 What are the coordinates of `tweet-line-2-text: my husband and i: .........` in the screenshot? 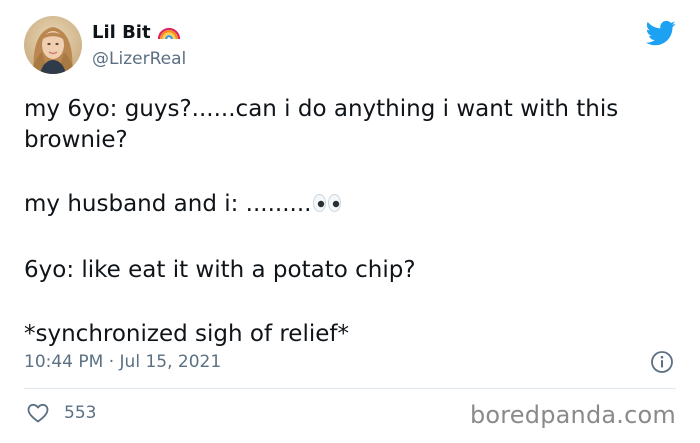 It's located at (168, 204).